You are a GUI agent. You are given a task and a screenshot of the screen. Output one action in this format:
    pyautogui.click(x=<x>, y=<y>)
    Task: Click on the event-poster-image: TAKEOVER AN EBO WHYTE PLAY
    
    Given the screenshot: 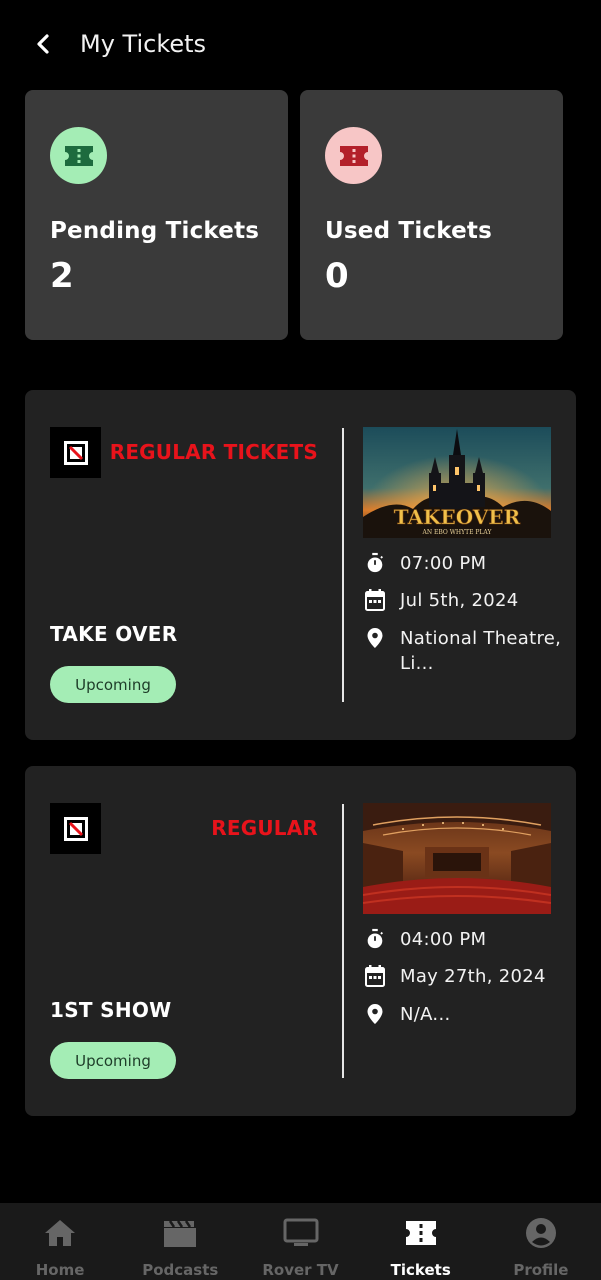 What is the action you would take?
    pyautogui.click(x=457, y=482)
    